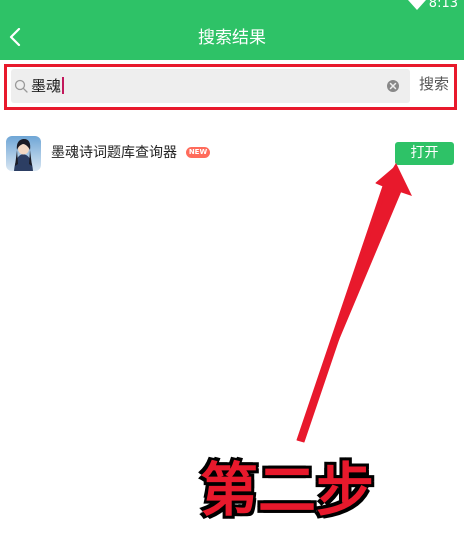  Describe the element at coordinates (232, 153) in the screenshot. I see `list-item: 墨魂诗词题库查询器 NEW 打开` at that location.